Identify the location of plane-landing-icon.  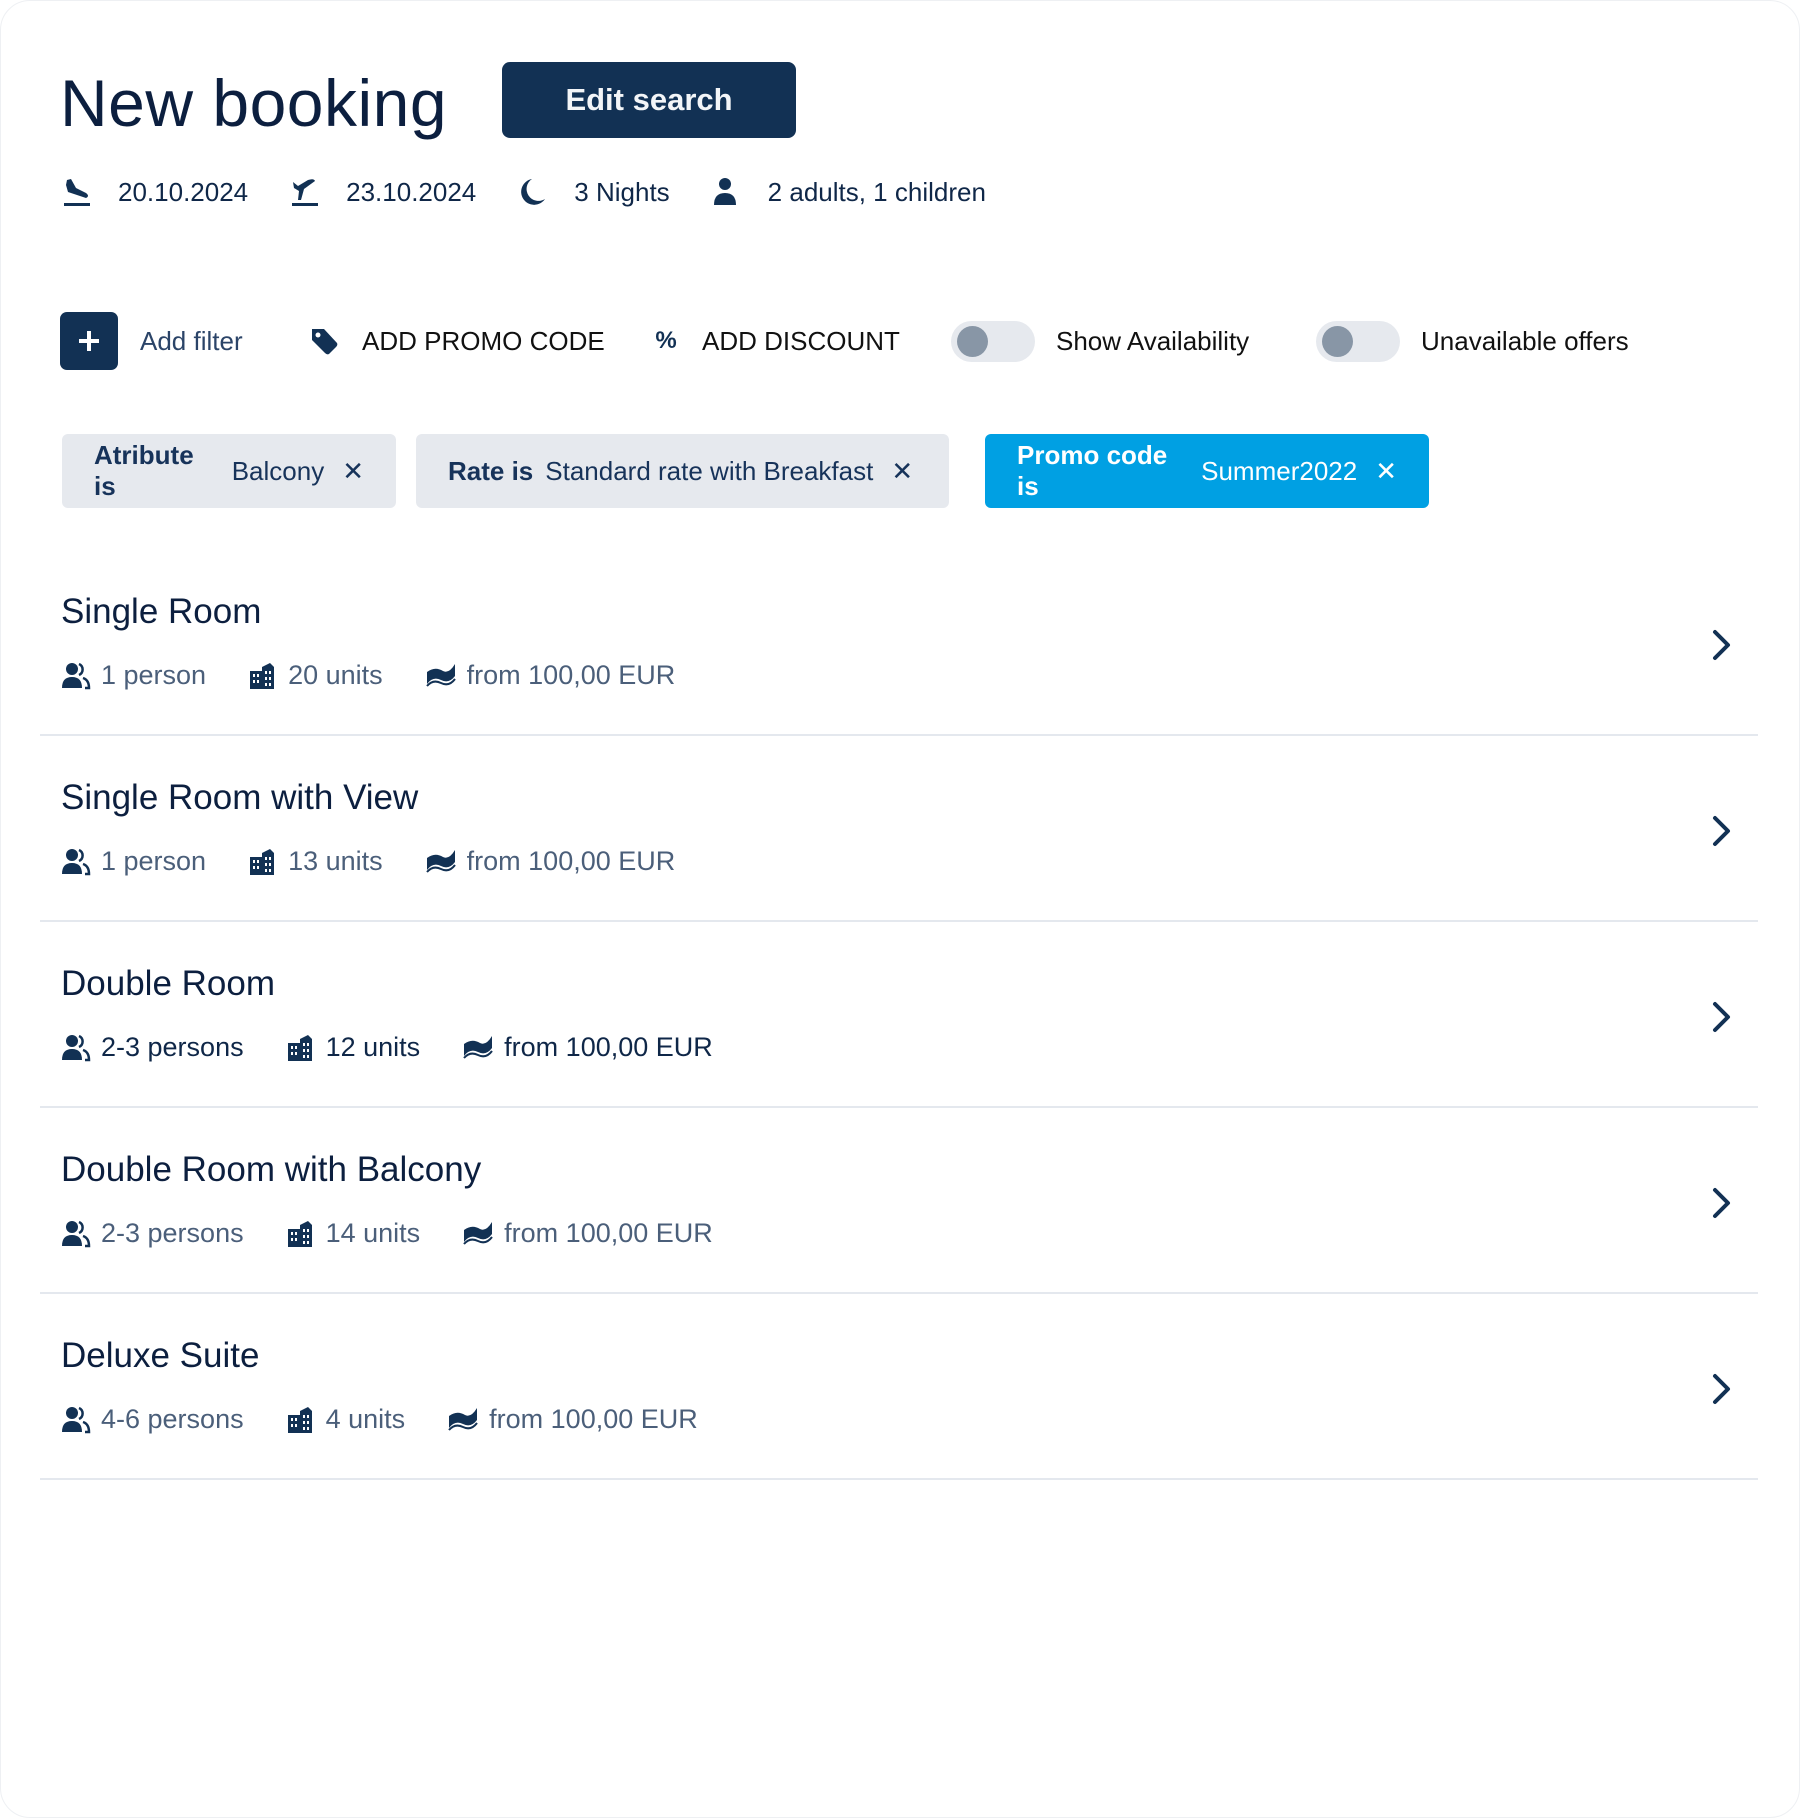
(82, 192).